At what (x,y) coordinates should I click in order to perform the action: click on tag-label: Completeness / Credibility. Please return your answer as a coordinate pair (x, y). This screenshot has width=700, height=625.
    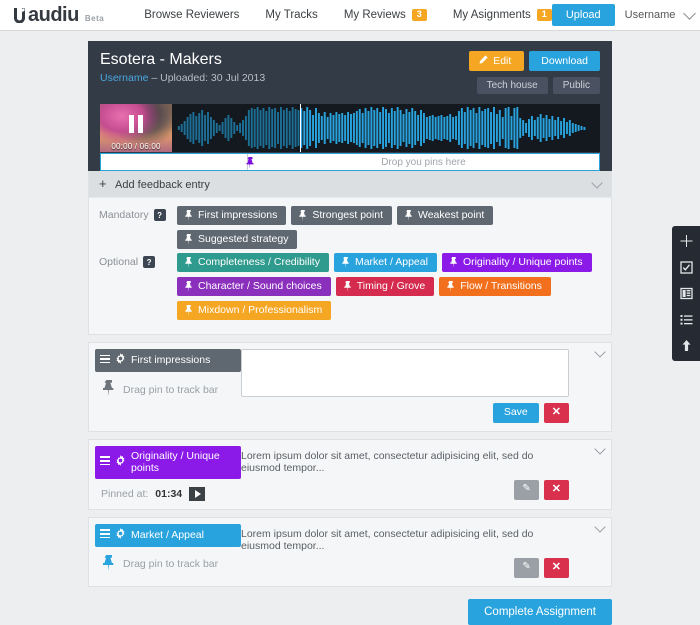
    Looking at the image, I should click on (259, 262).